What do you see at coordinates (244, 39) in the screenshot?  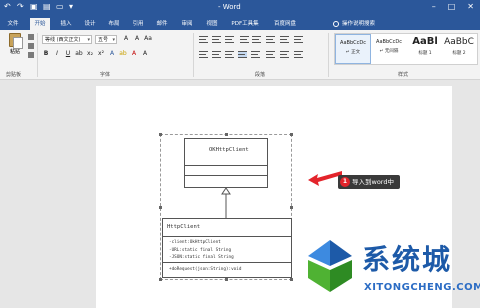 I see `decrease-indent-icon` at bounding box center [244, 39].